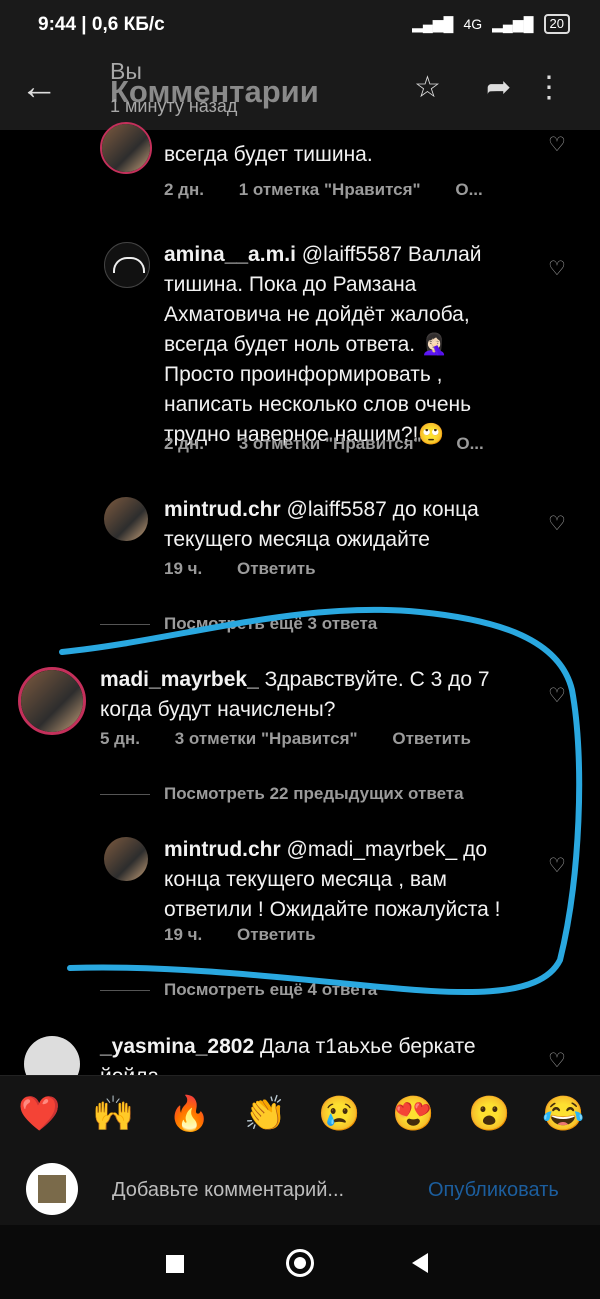  Describe the element at coordinates (300, 90) in the screenshot. I see `app-bar: ← Комментарии Вы 1 минуту назад ☆ ➦ ⋮` at that location.